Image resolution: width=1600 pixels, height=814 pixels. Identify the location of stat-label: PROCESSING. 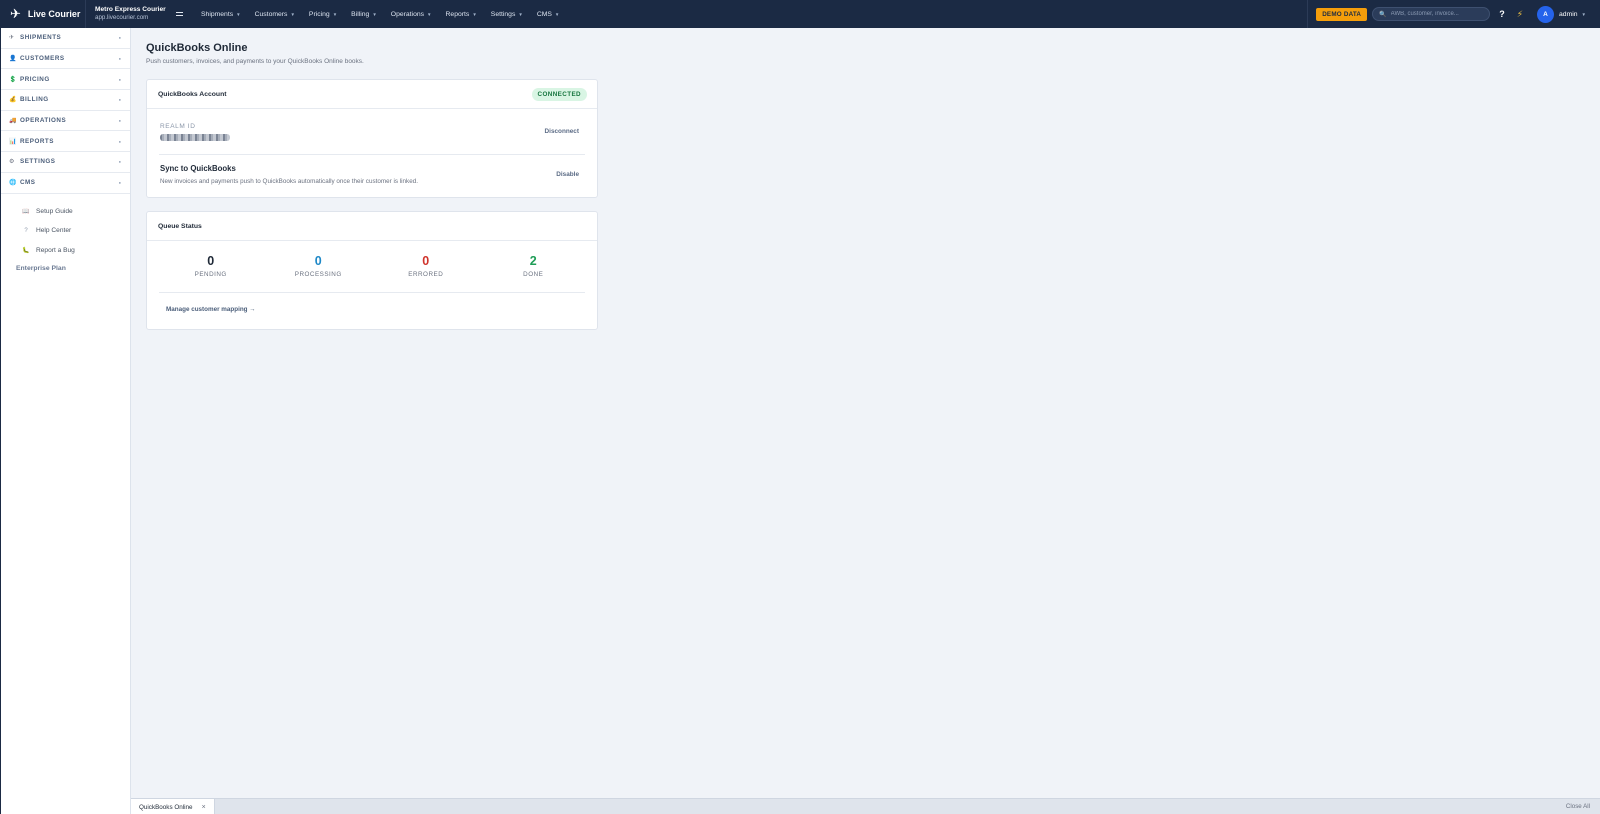
(318, 274).